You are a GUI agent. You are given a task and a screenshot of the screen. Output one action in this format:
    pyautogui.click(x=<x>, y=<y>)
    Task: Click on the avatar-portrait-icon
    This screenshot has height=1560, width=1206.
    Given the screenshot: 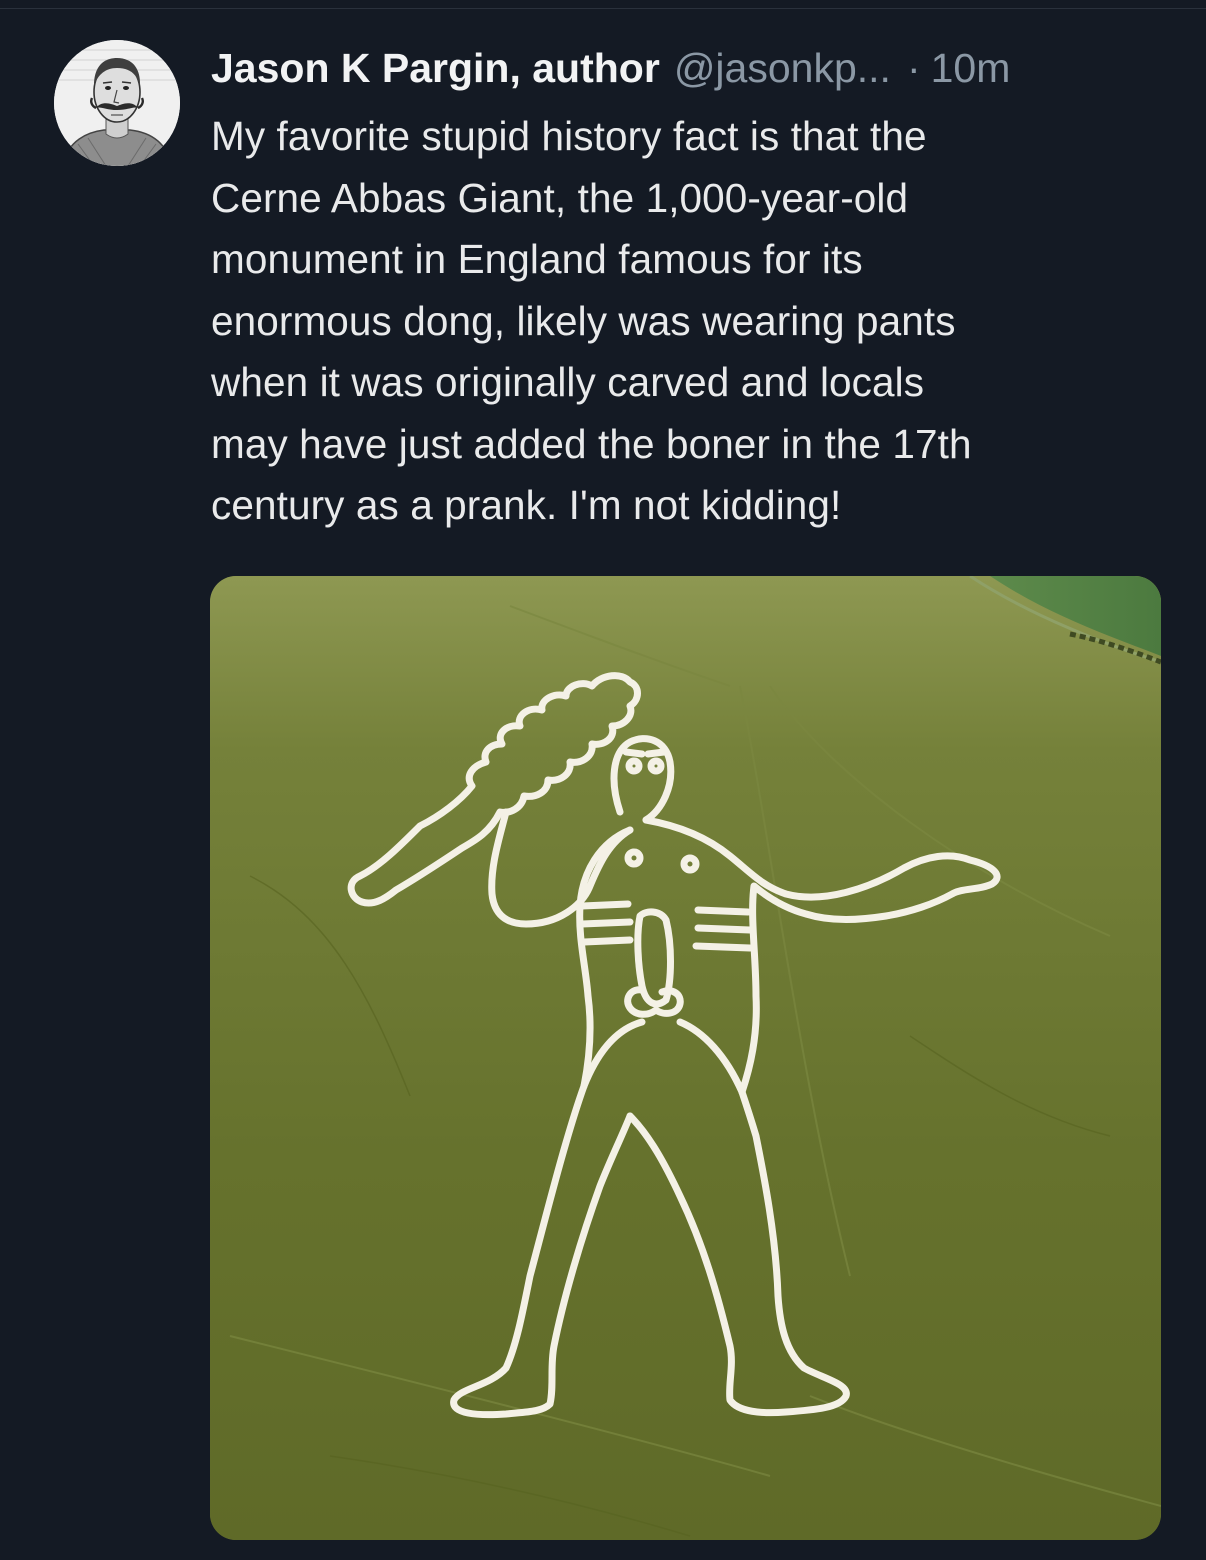 What is the action you would take?
    pyautogui.click(x=117, y=103)
    